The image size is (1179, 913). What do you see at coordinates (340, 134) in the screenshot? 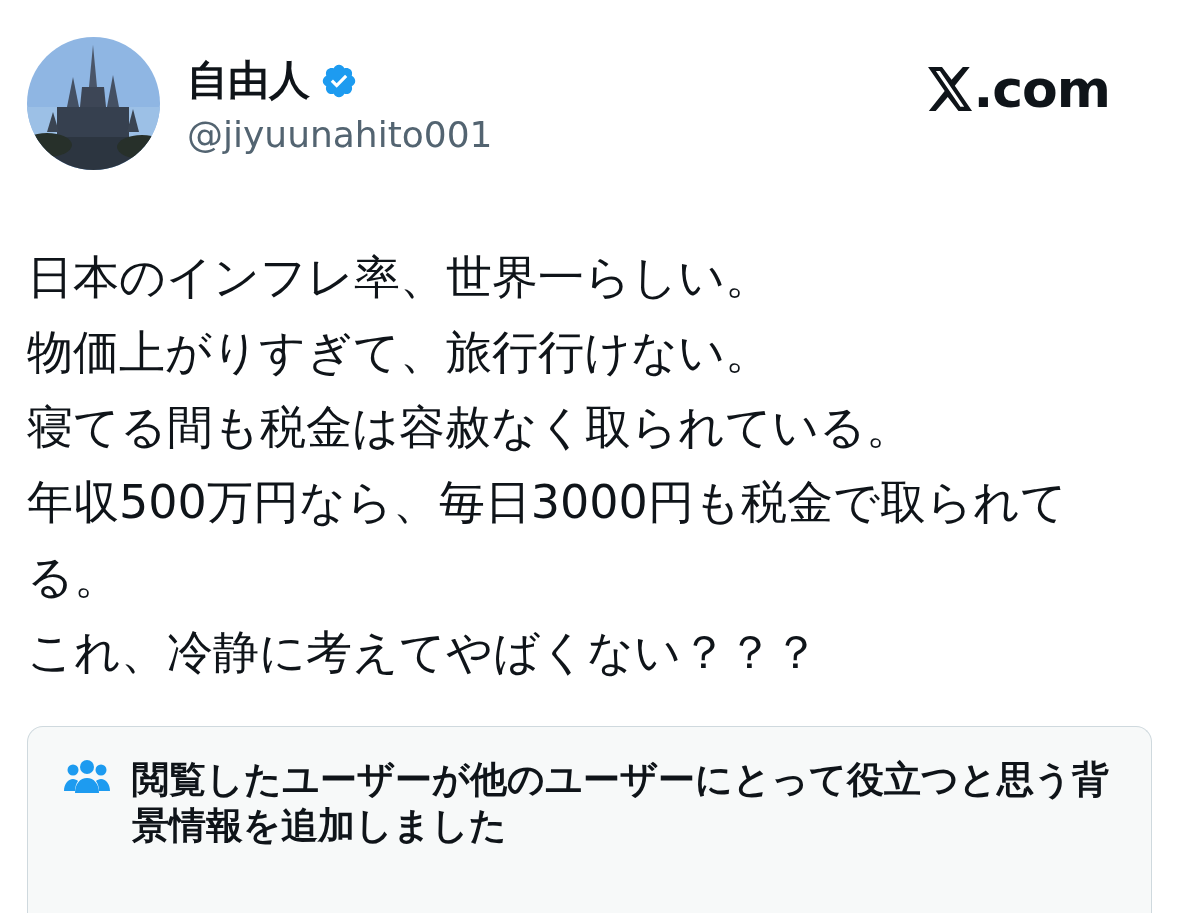
I see `author-handle: @jiyuunahito001` at bounding box center [340, 134].